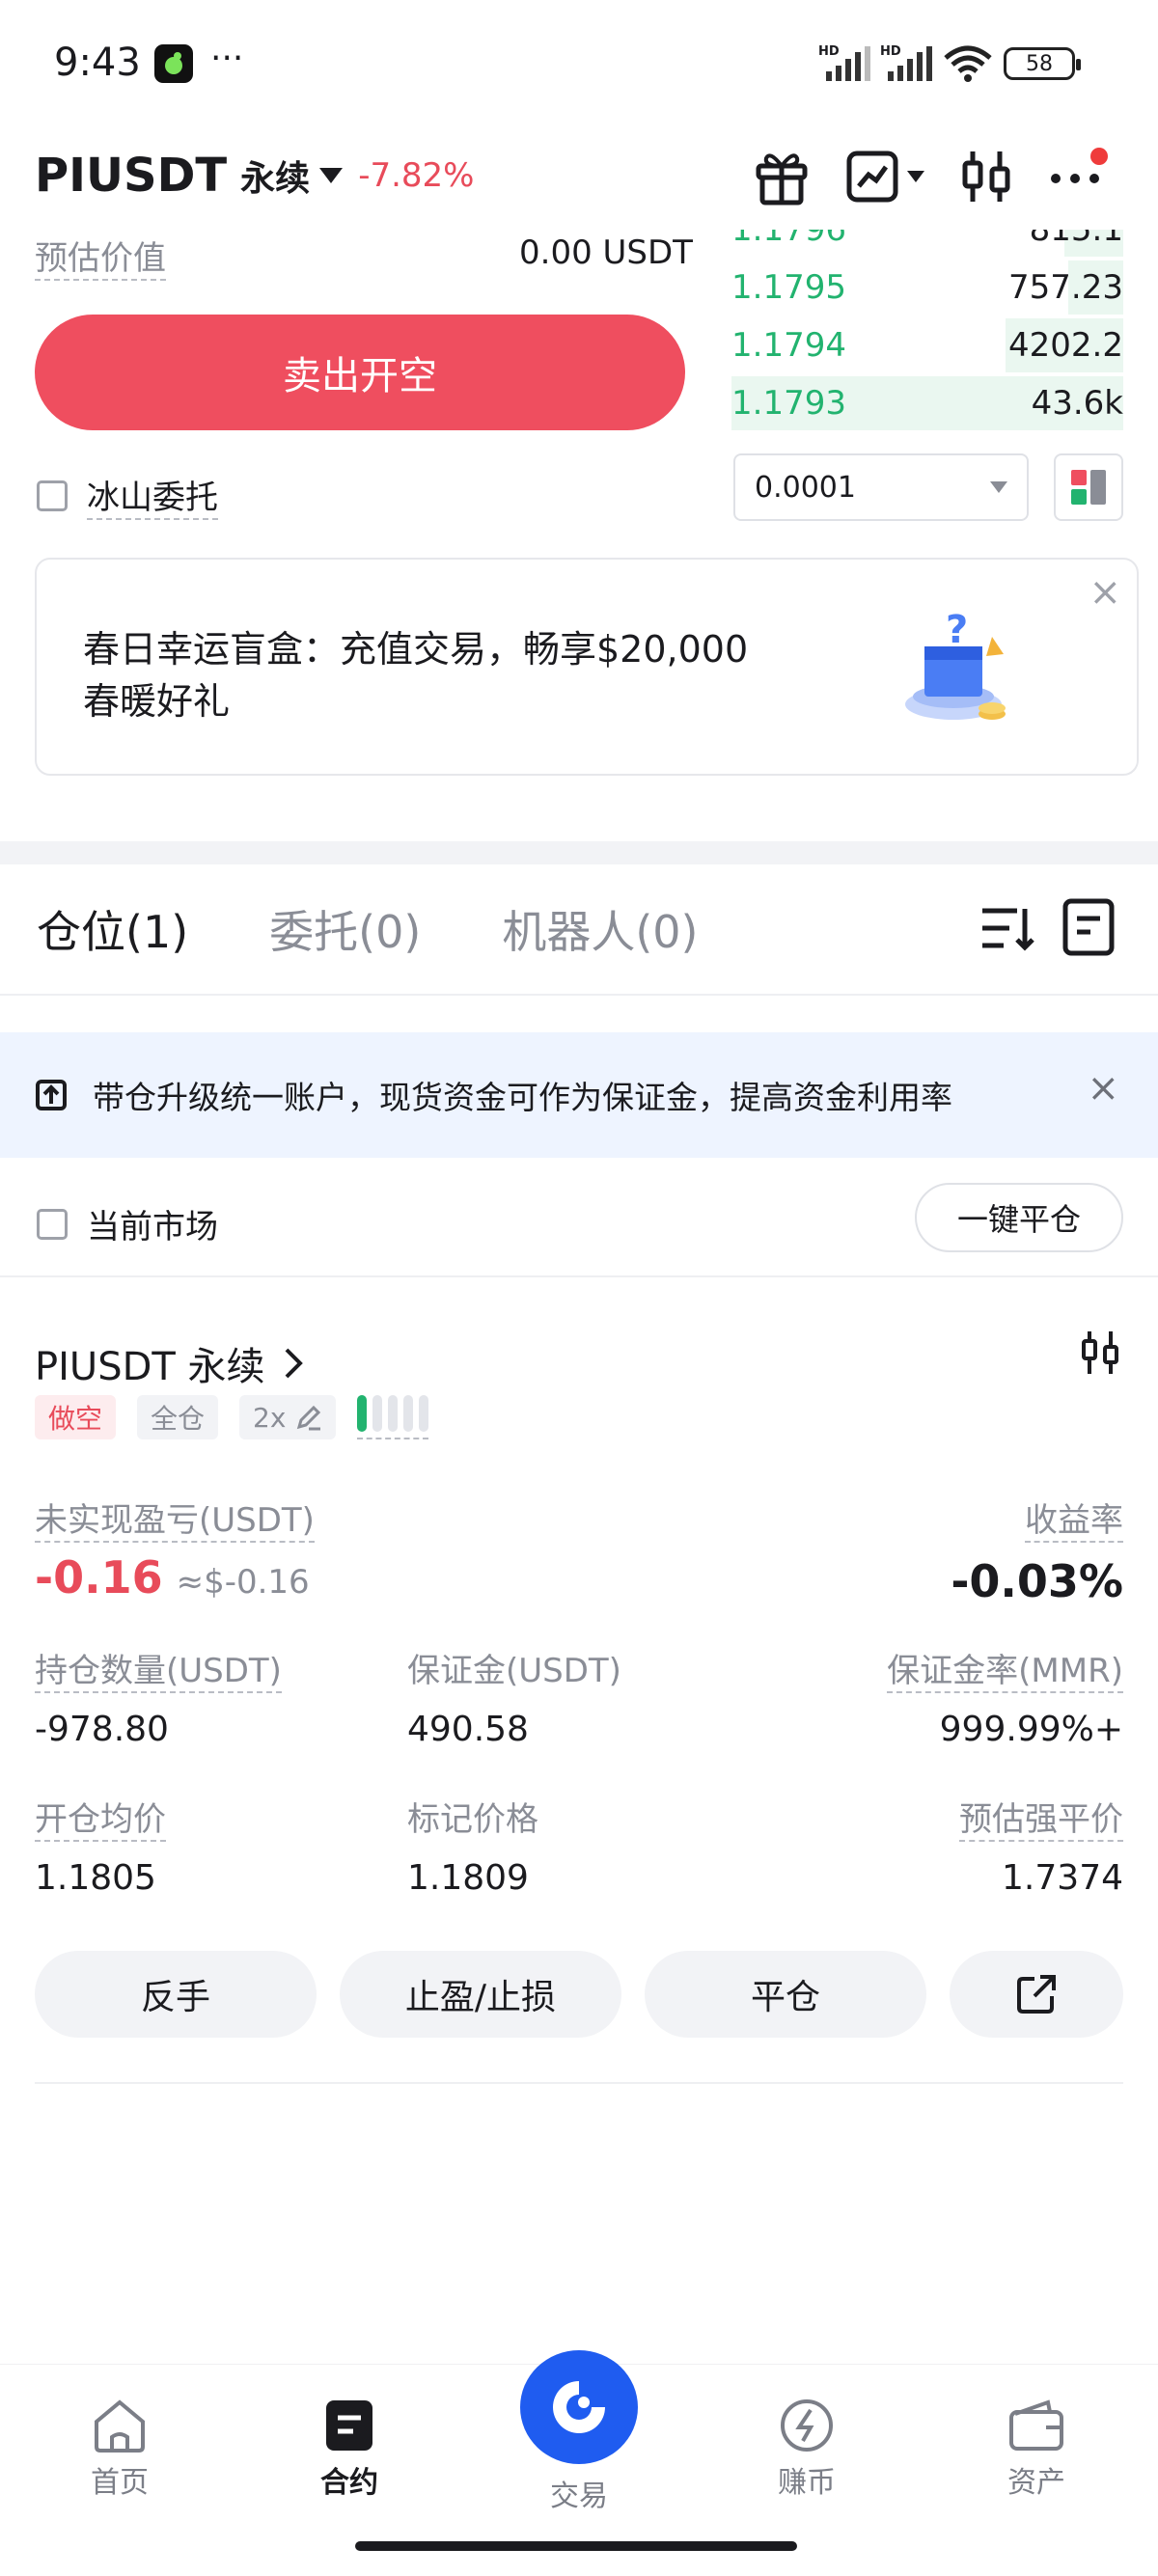  I want to click on share-button, so click(1036, 1994).